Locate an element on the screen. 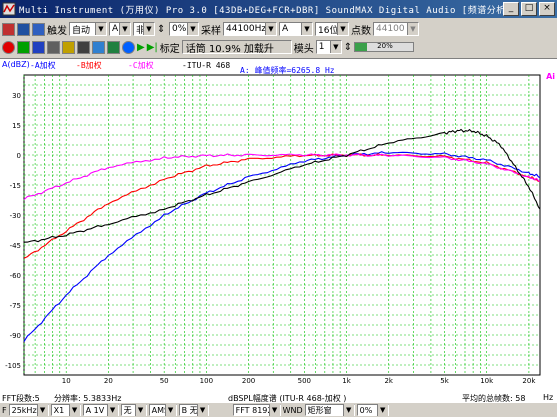 The image size is (557, 417). x-tick-label: 1k is located at coordinates (346, 381).